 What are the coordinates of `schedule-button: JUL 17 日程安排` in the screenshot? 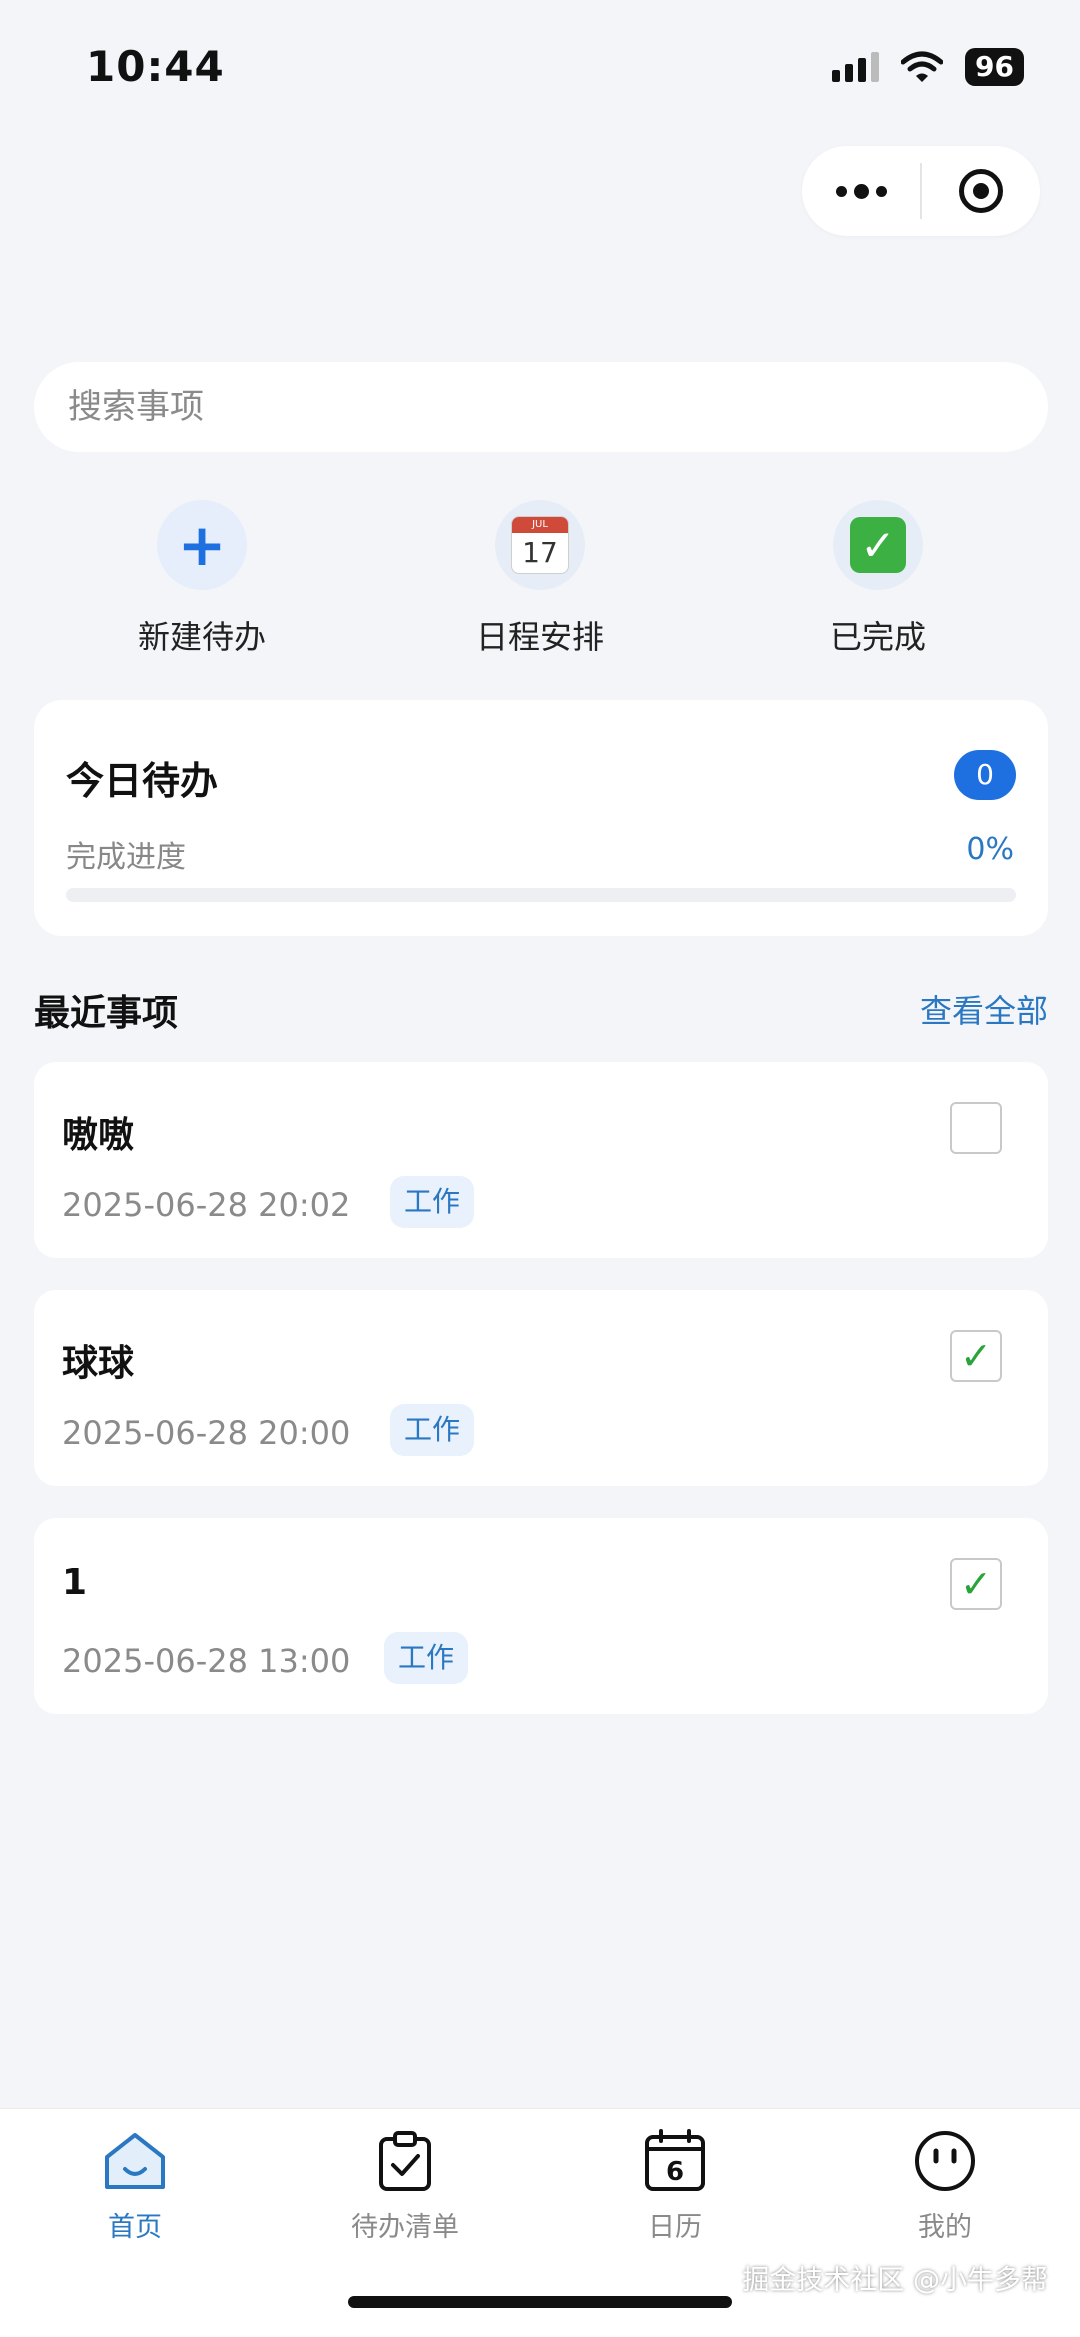 It's located at (540, 579).